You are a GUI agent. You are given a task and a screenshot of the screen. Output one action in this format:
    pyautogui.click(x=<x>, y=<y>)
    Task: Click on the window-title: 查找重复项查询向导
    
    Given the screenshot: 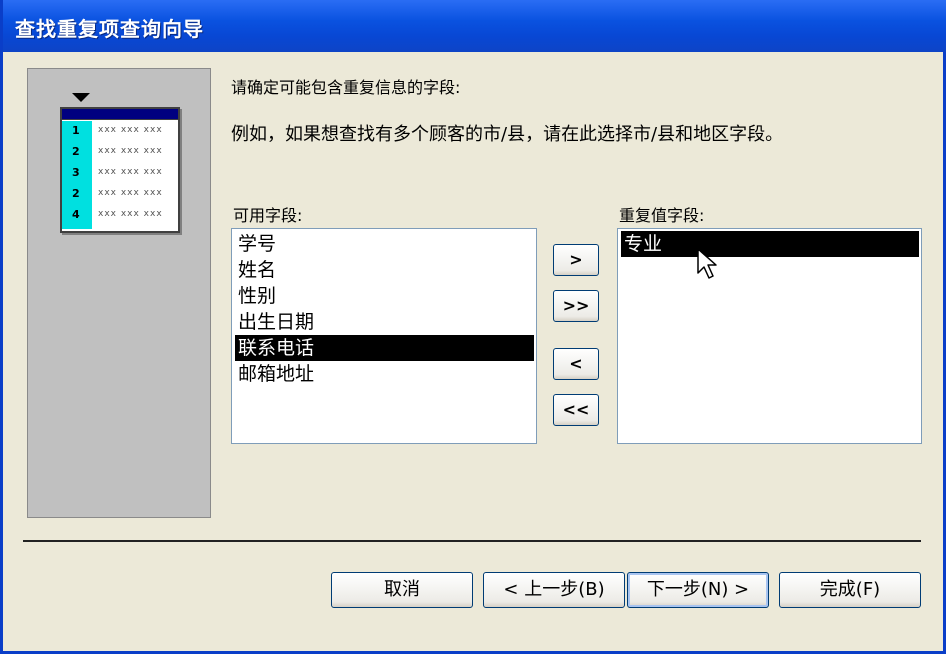 What is the action you would take?
    pyautogui.click(x=109, y=29)
    